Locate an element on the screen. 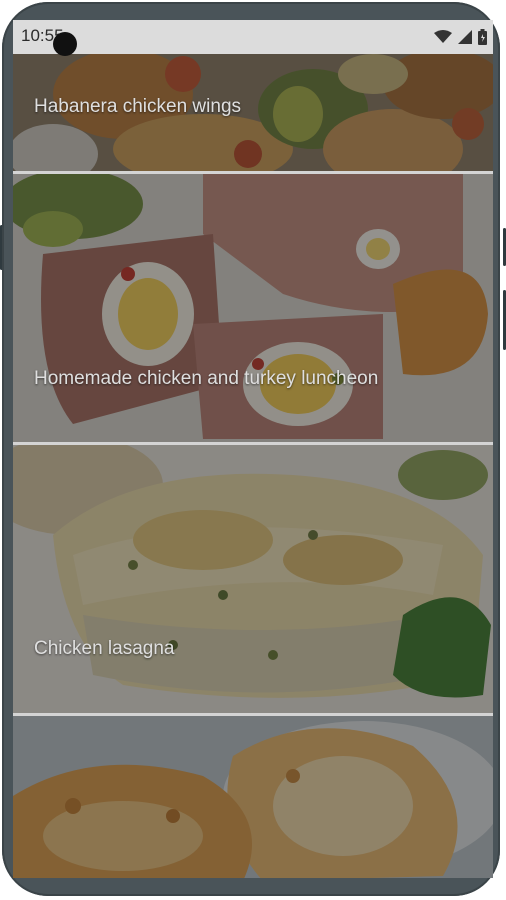 This screenshot has width=506, height=900. wifi-icon is located at coordinates (443, 37).